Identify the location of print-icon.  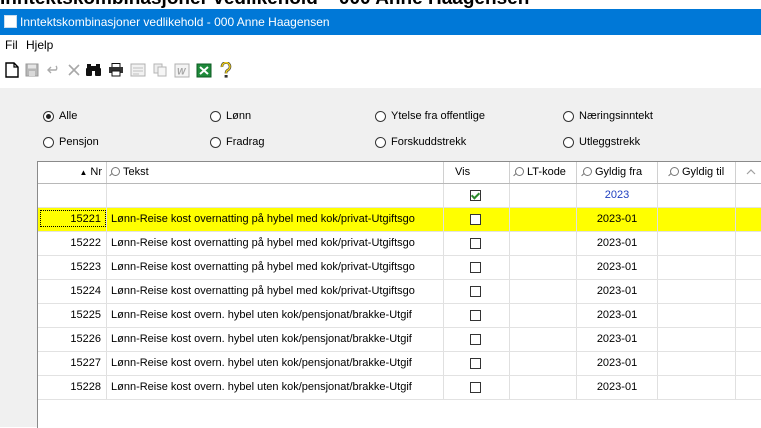
(116, 70).